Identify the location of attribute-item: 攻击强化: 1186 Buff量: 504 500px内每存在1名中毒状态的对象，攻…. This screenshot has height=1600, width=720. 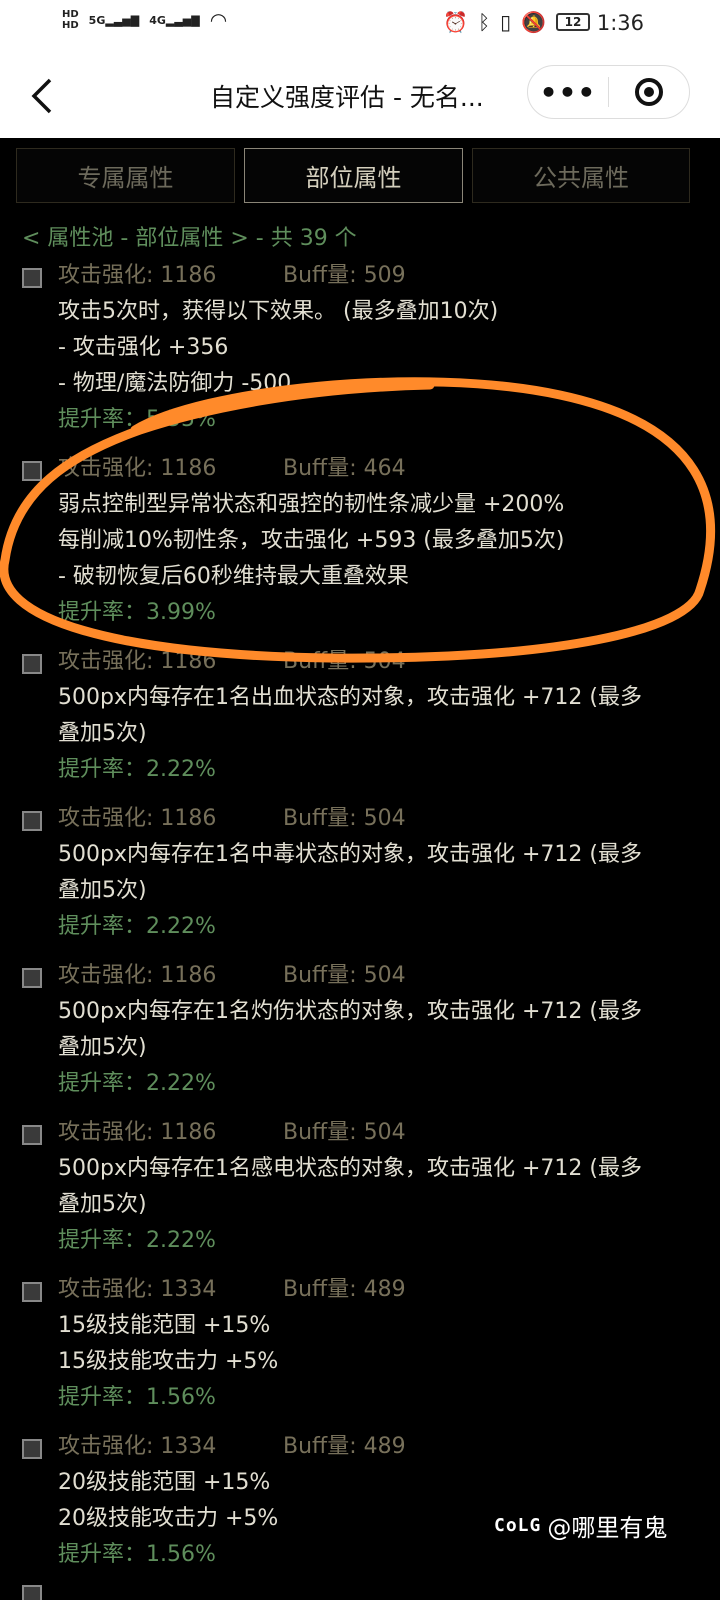
(360, 875).